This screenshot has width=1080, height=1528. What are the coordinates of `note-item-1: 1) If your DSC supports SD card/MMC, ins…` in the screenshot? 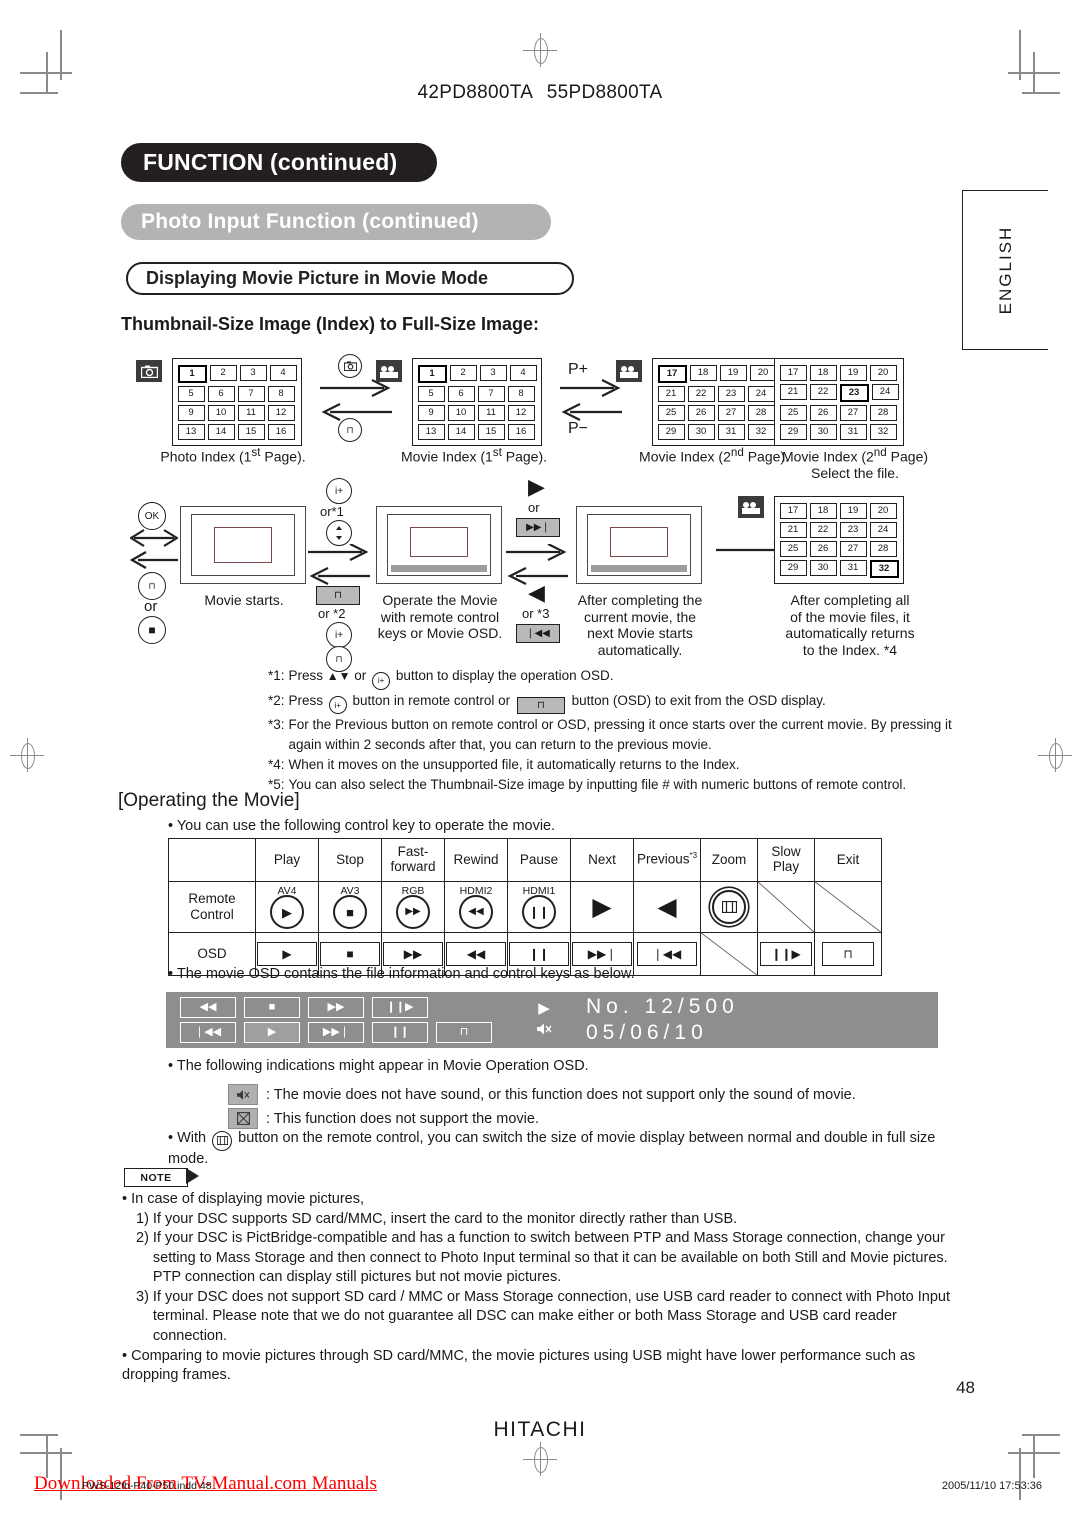 It's located at (547, 1220).